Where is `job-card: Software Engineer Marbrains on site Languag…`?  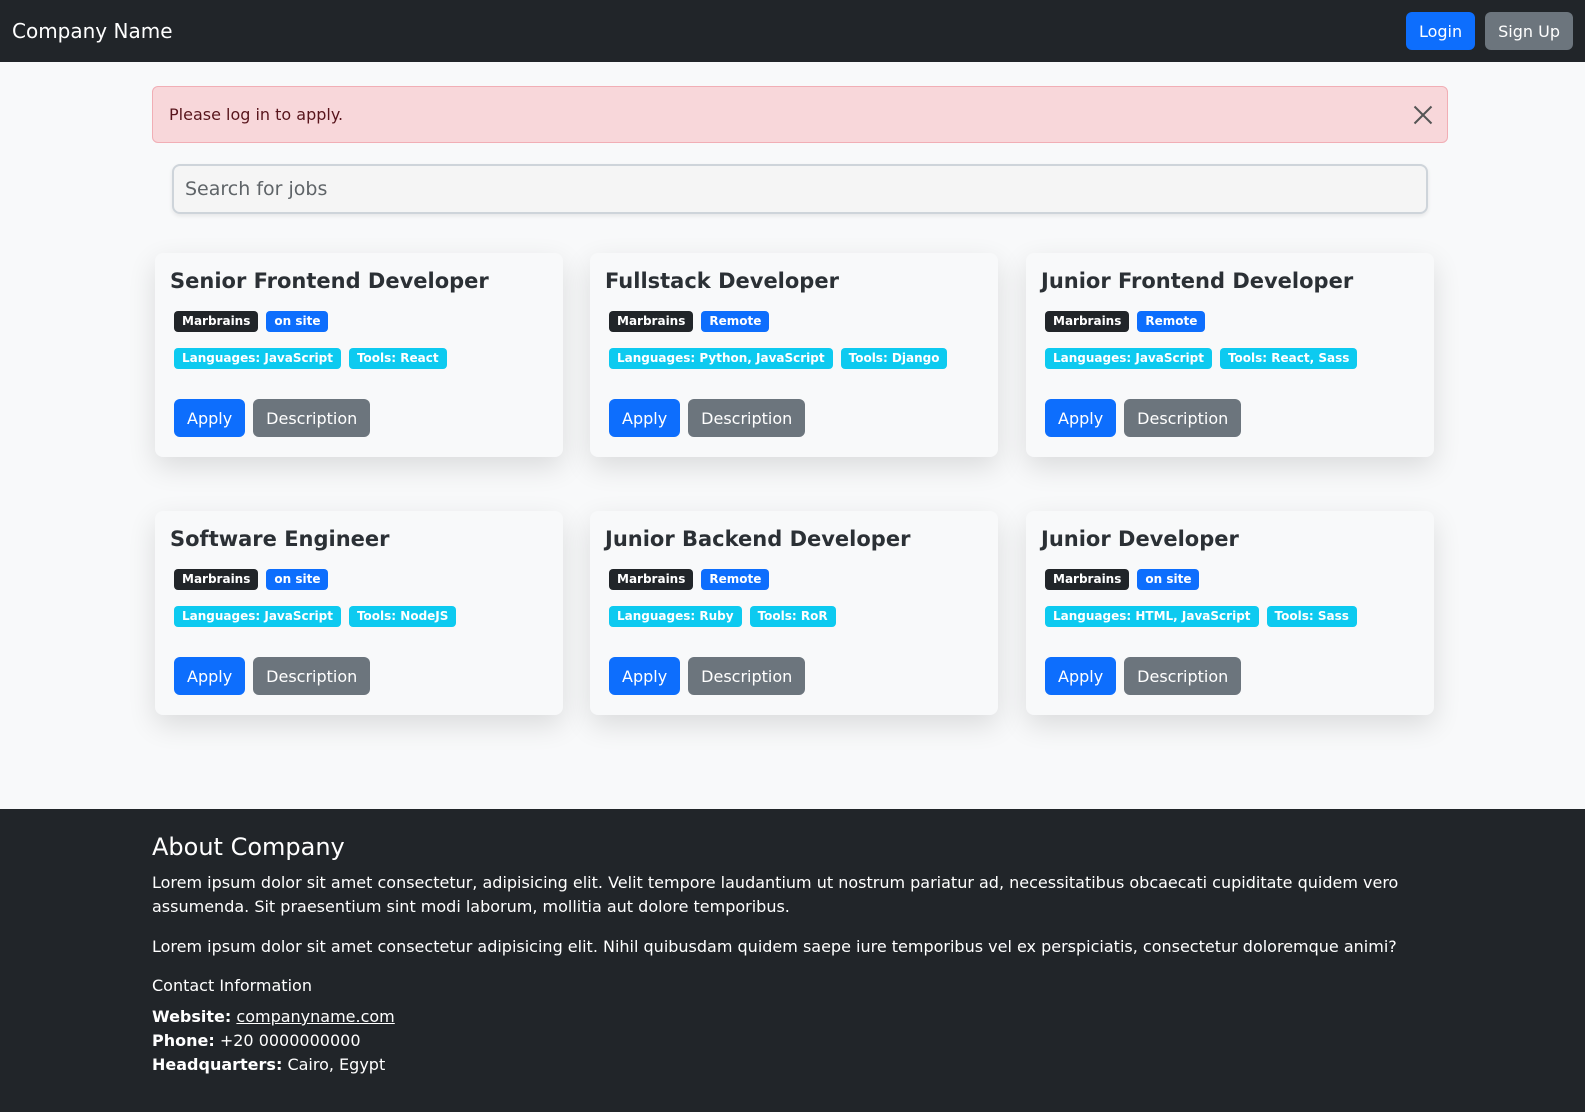
job-card: Software Engineer Marbrains on site Languag… is located at coordinates (359, 613).